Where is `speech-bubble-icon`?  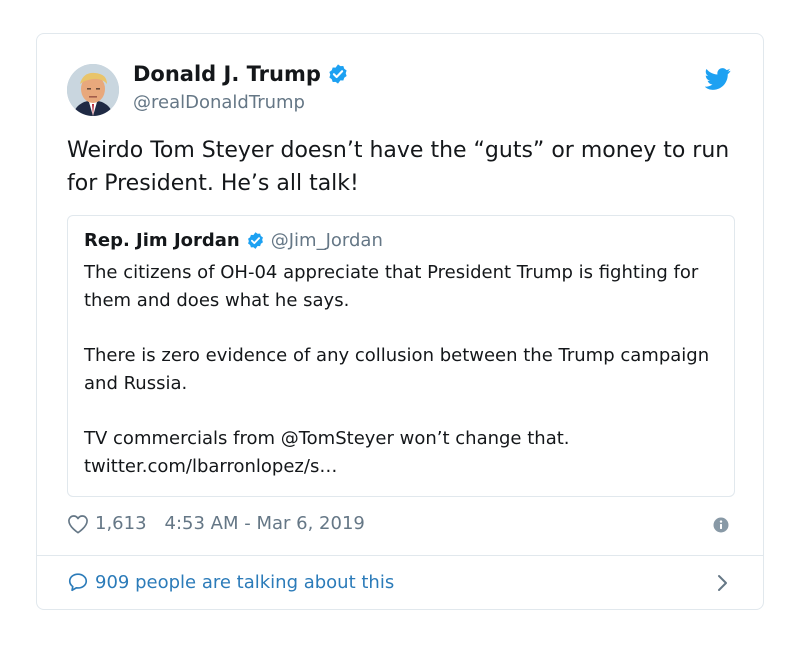 speech-bubble-icon is located at coordinates (78, 582).